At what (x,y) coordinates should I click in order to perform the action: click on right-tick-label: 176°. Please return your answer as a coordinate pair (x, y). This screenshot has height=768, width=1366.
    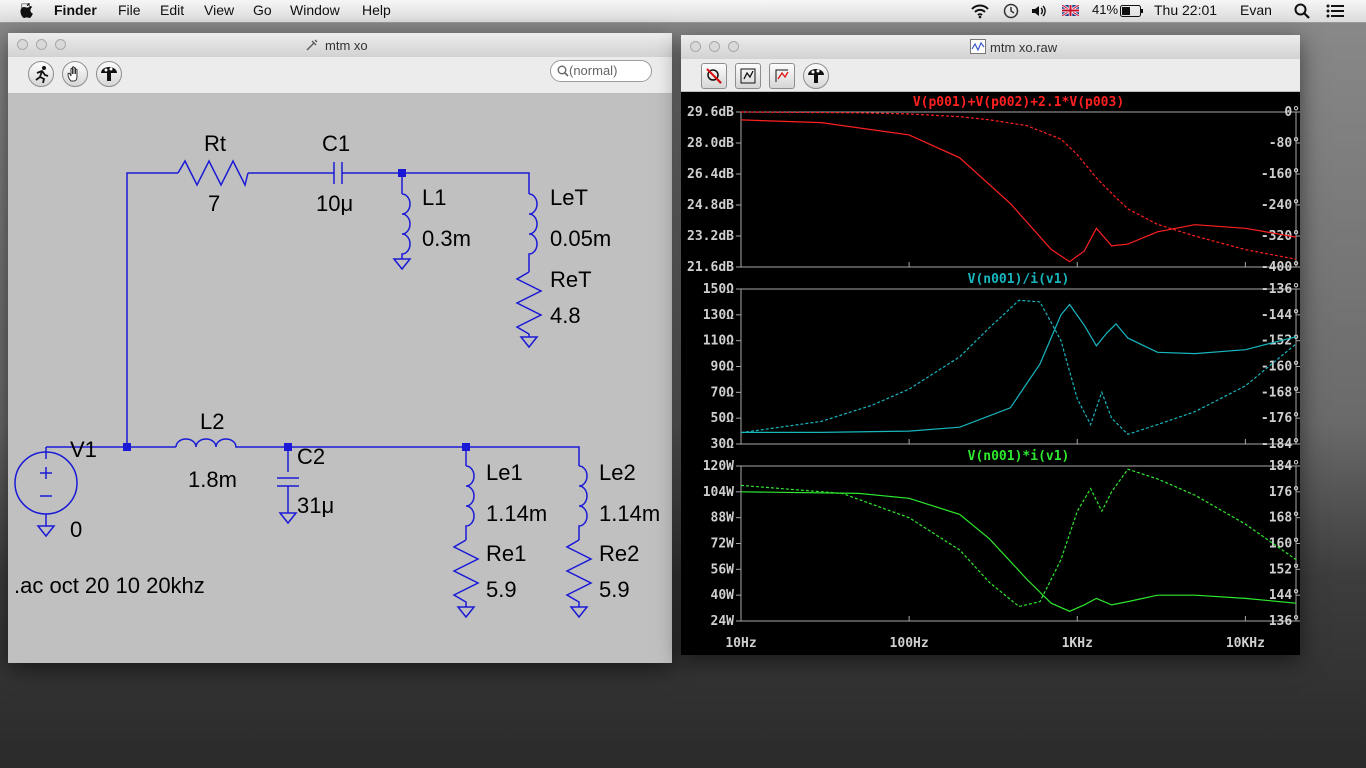
    Looking at the image, I should click on (1284, 492).